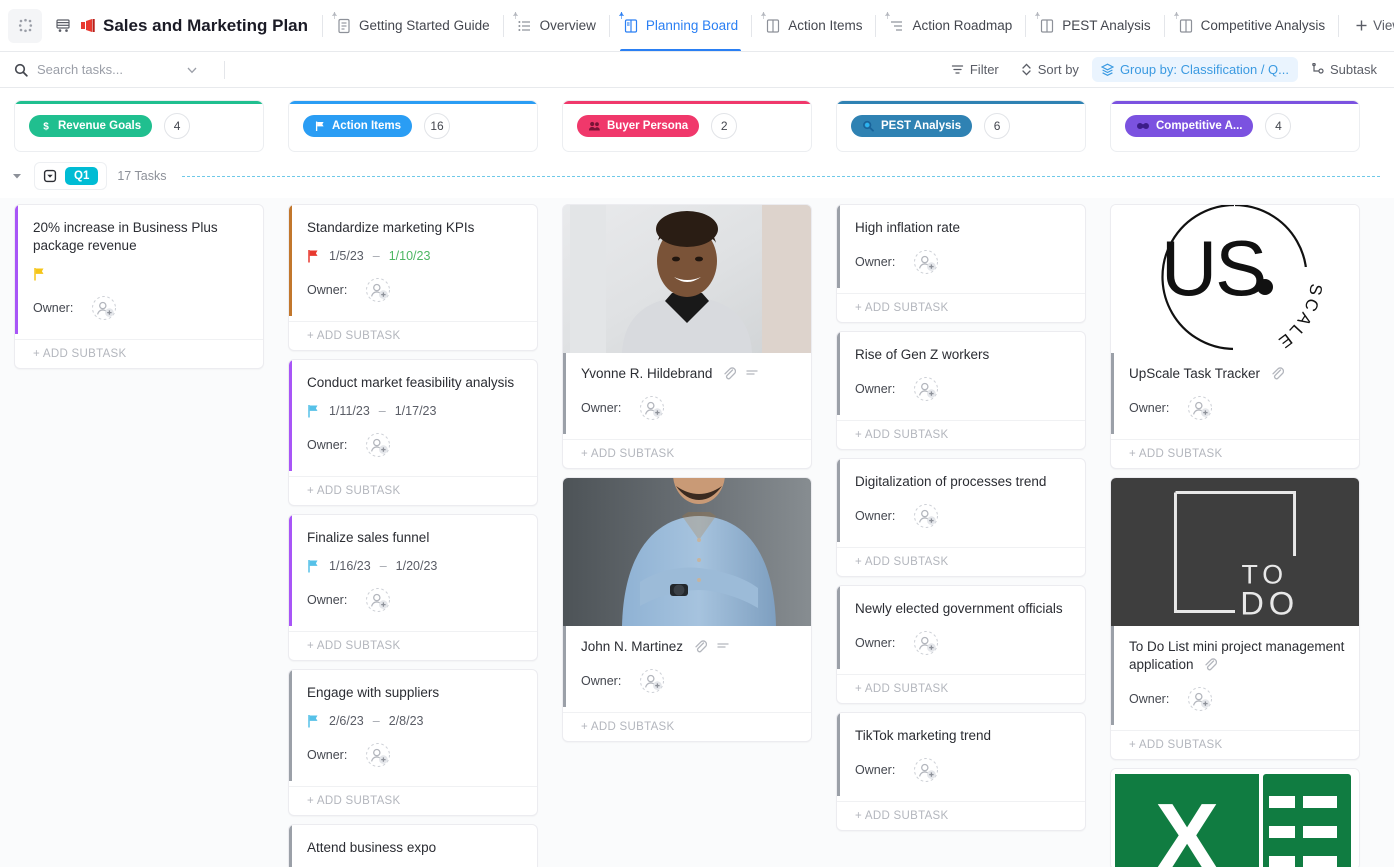  What do you see at coordinates (415, 721) in the screenshot?
I see `card-date-row: 2/6/23 – 2/8/23` at bounding box center [415, 721].